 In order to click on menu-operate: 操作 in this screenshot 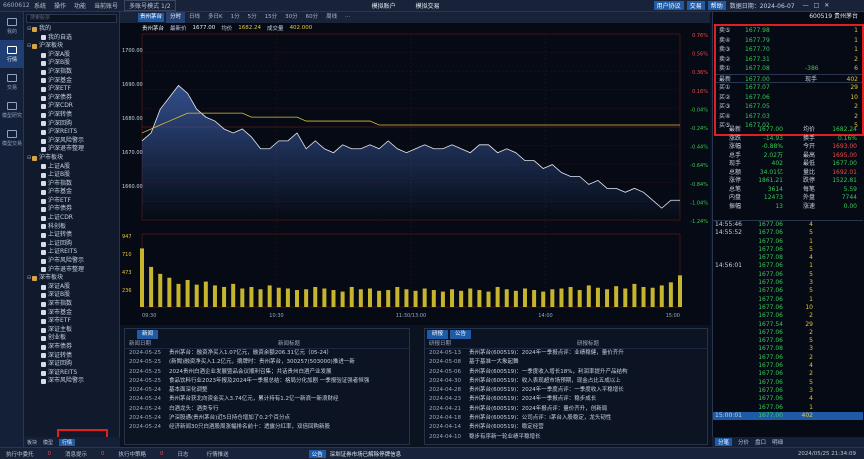, I will do `click(60, 5)`.